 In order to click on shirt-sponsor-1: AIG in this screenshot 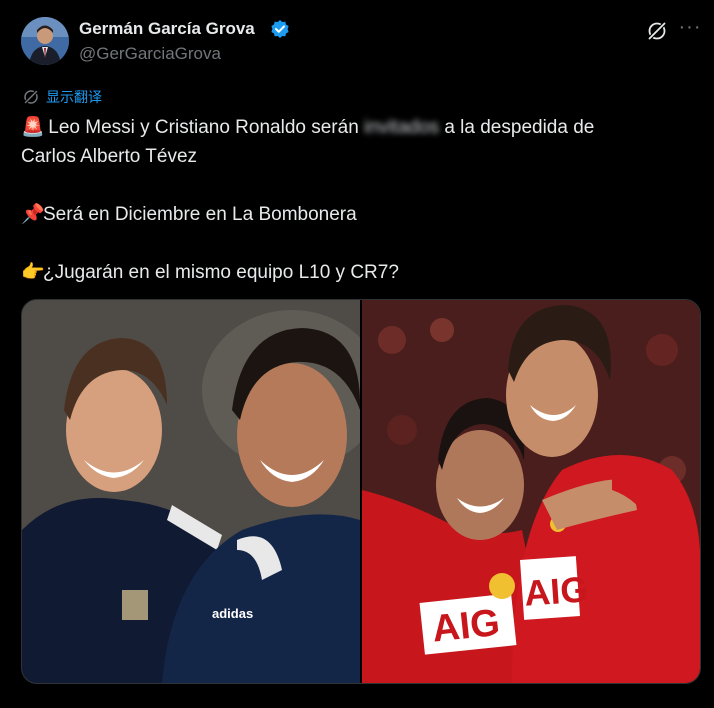, I will do `click(466, 626)`.